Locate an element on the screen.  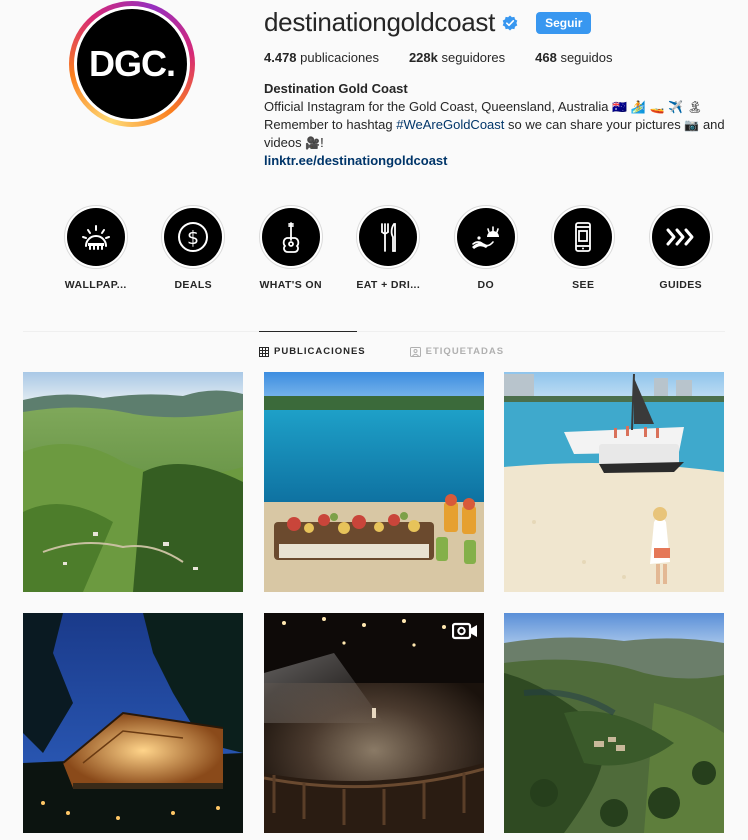
bio-external-link: linktr.ee/destinationgoldcoast is located at coordinates (355, 160).